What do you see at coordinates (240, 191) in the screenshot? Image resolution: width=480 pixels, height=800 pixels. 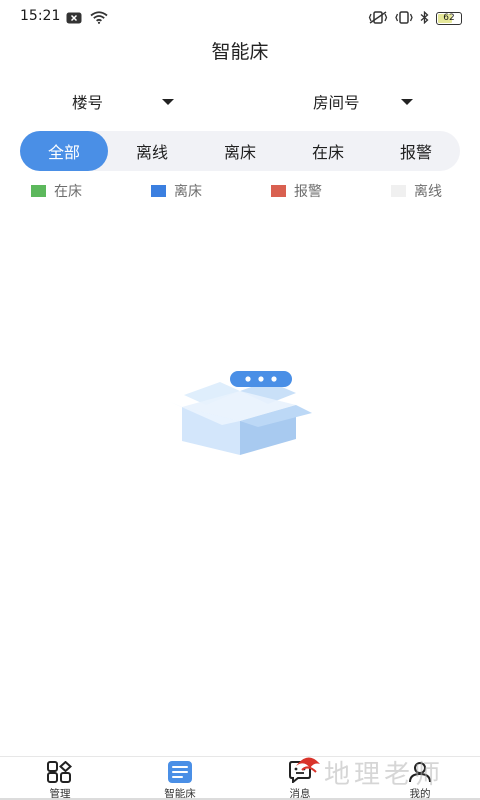 I see `legend: 在床 离床 报警 离线` at bounding box center [240, 191].